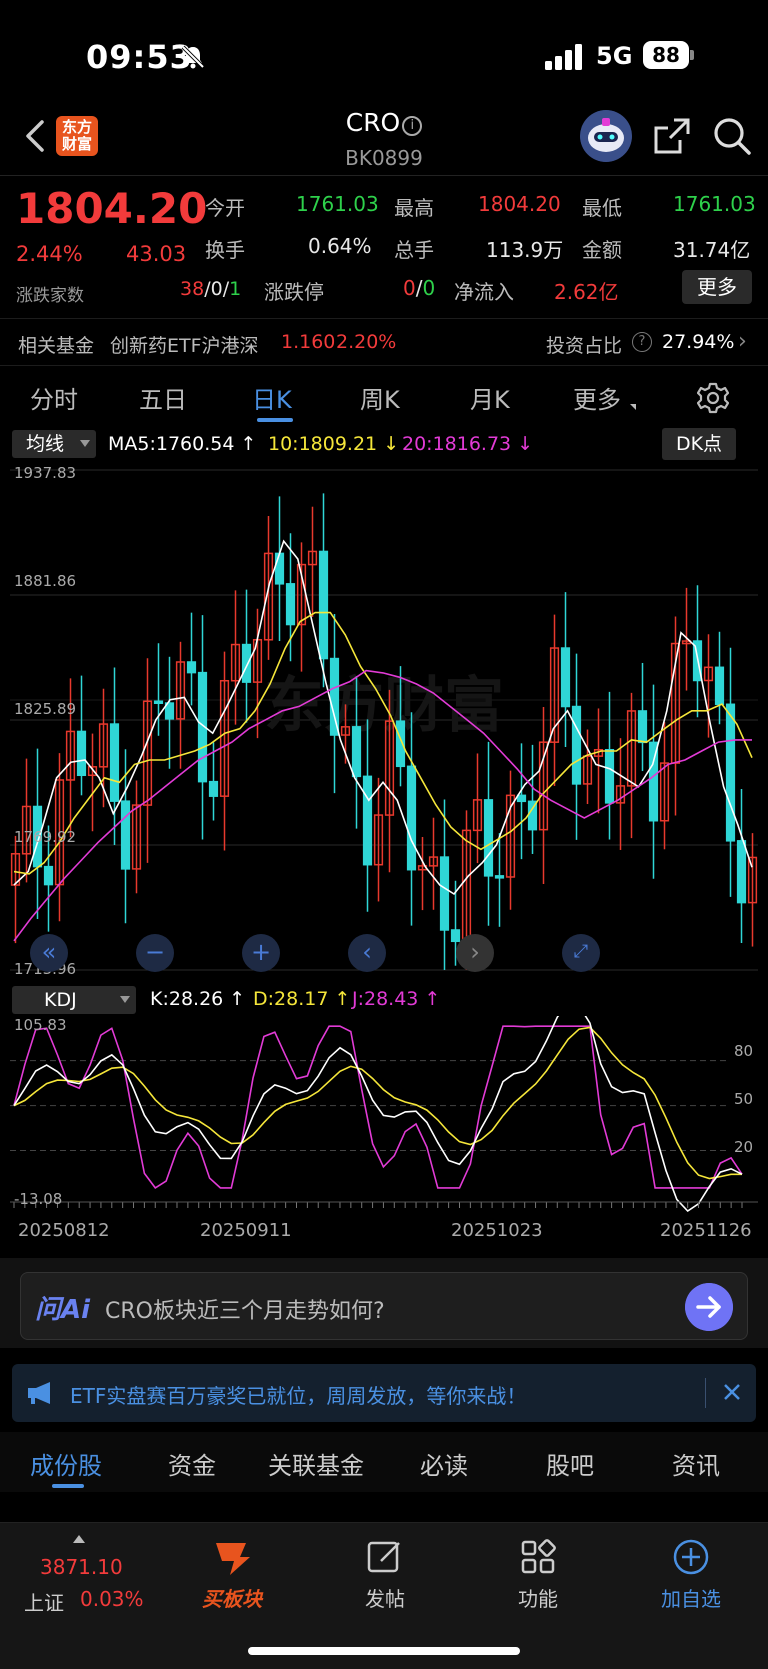 The height and width of the screenshot is (1669, 768). What do you see at coordinates (412, 126) in the screenshot?
I see `info-icon: i` at bounding box center [412, 126].